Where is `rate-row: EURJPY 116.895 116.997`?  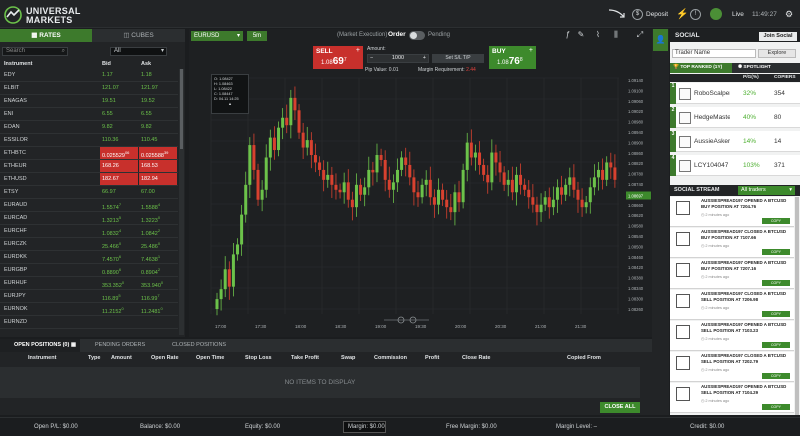
rate-row: EURJPY 116.895 116.997 is located at coordinates (89, 296).